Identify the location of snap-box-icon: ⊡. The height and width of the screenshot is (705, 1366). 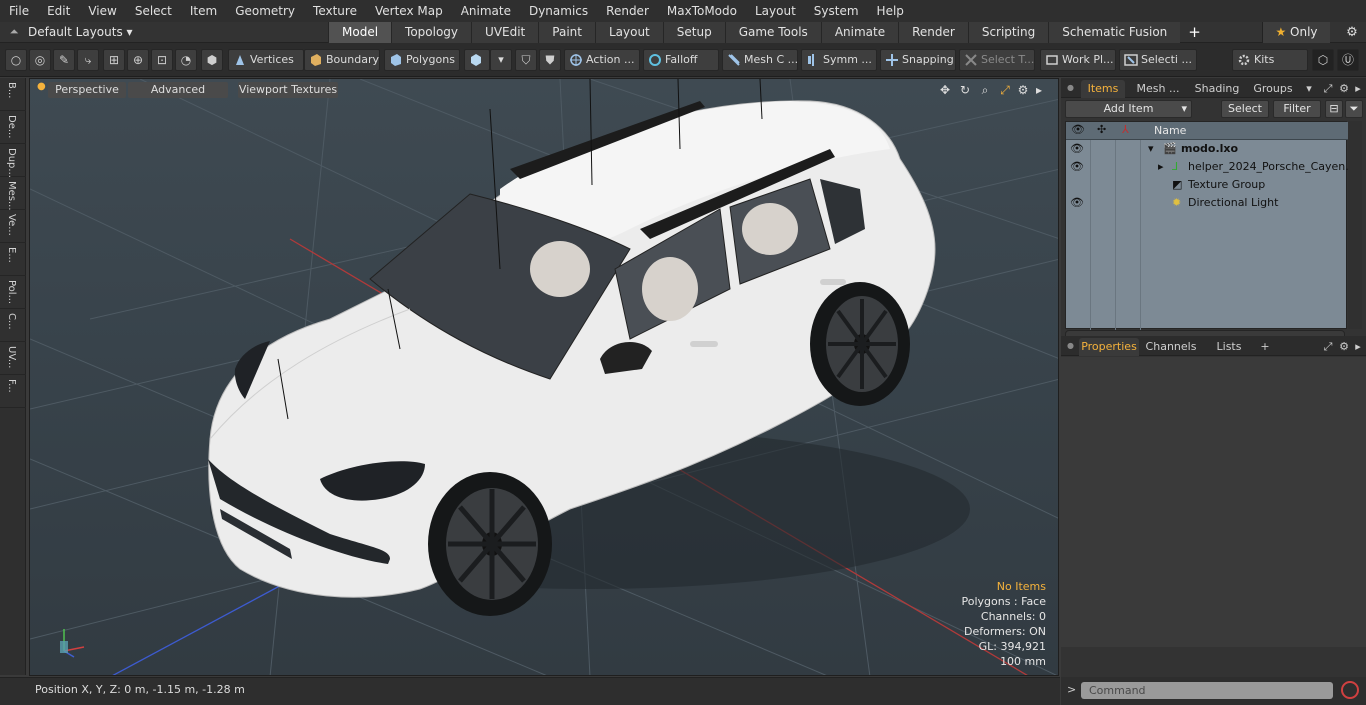
(162, 60).